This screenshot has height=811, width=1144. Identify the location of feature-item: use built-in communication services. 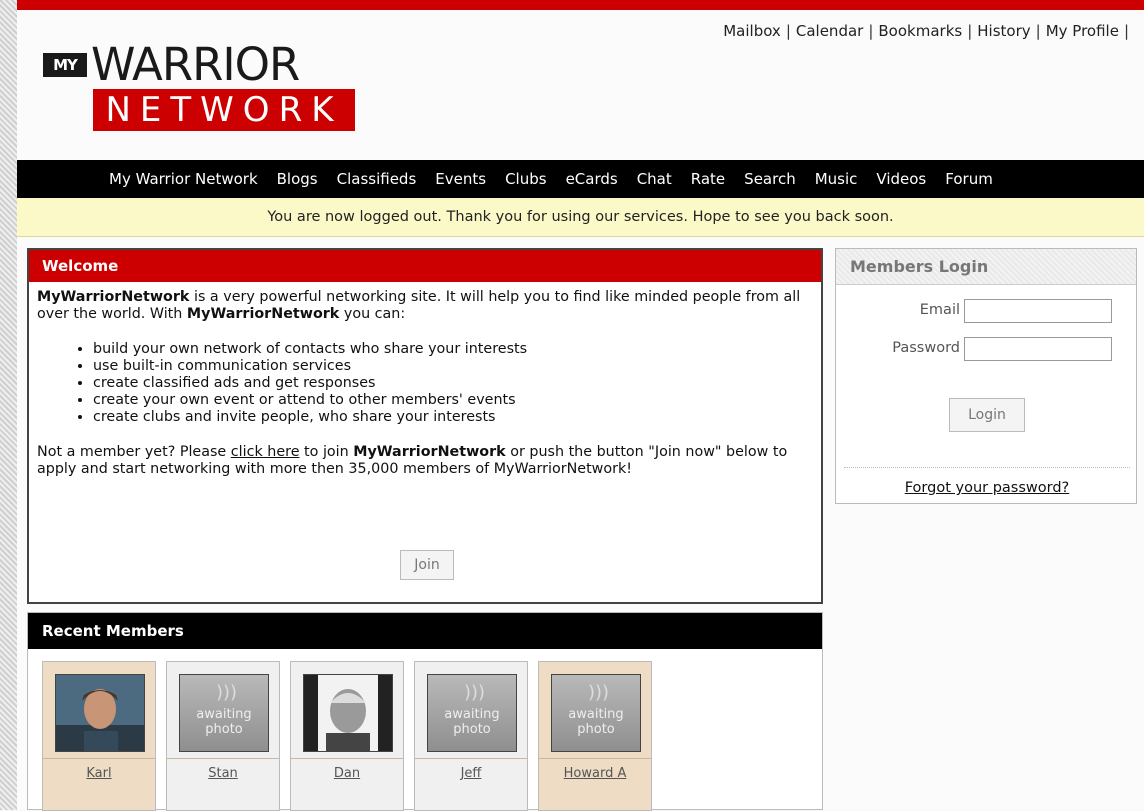
(453, 366).